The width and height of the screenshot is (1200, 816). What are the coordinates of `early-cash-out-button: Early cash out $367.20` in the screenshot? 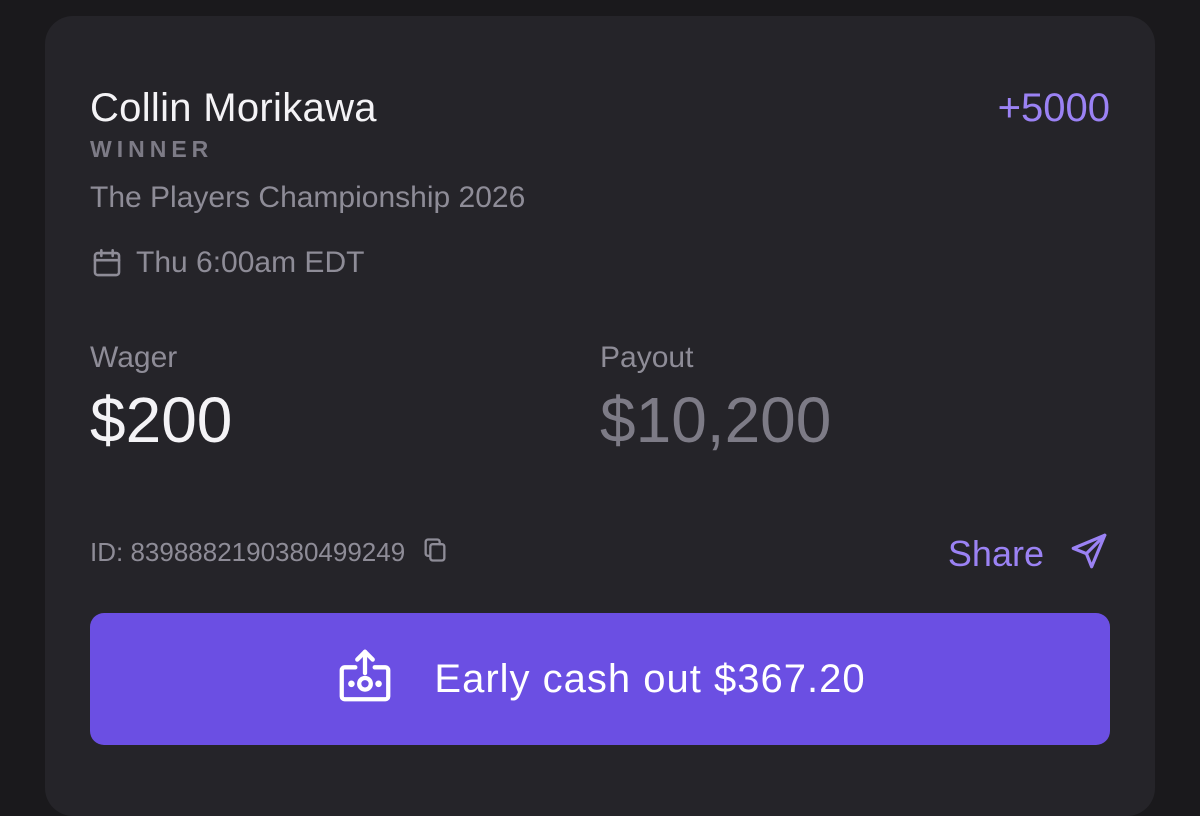 It's located at (600, 679).